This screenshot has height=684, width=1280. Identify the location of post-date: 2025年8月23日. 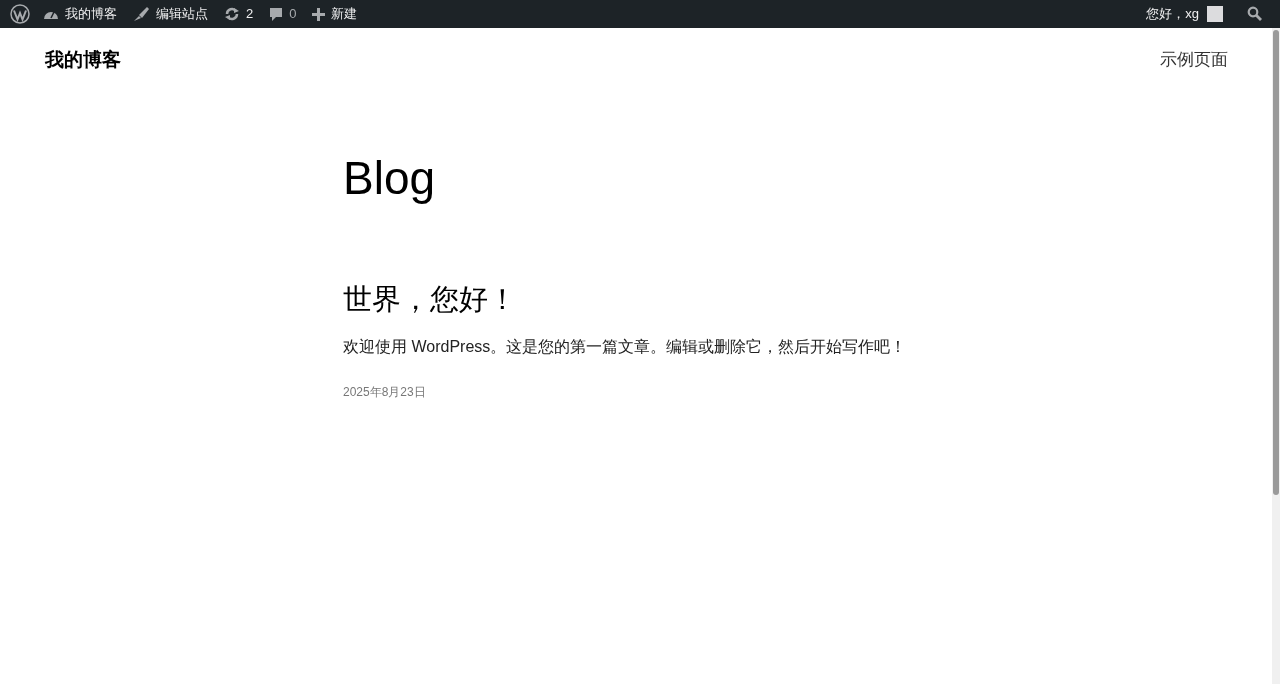
(384, 392).